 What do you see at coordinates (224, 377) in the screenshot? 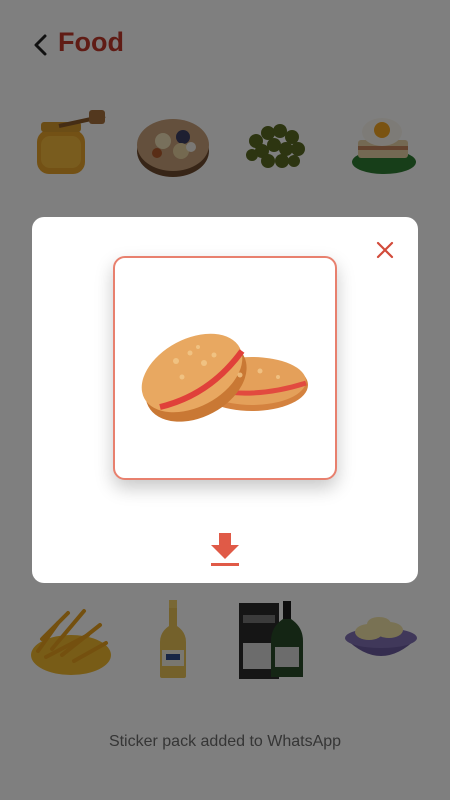
I see `cookie-sandwich-sticker` at bounding box center [224, 377].